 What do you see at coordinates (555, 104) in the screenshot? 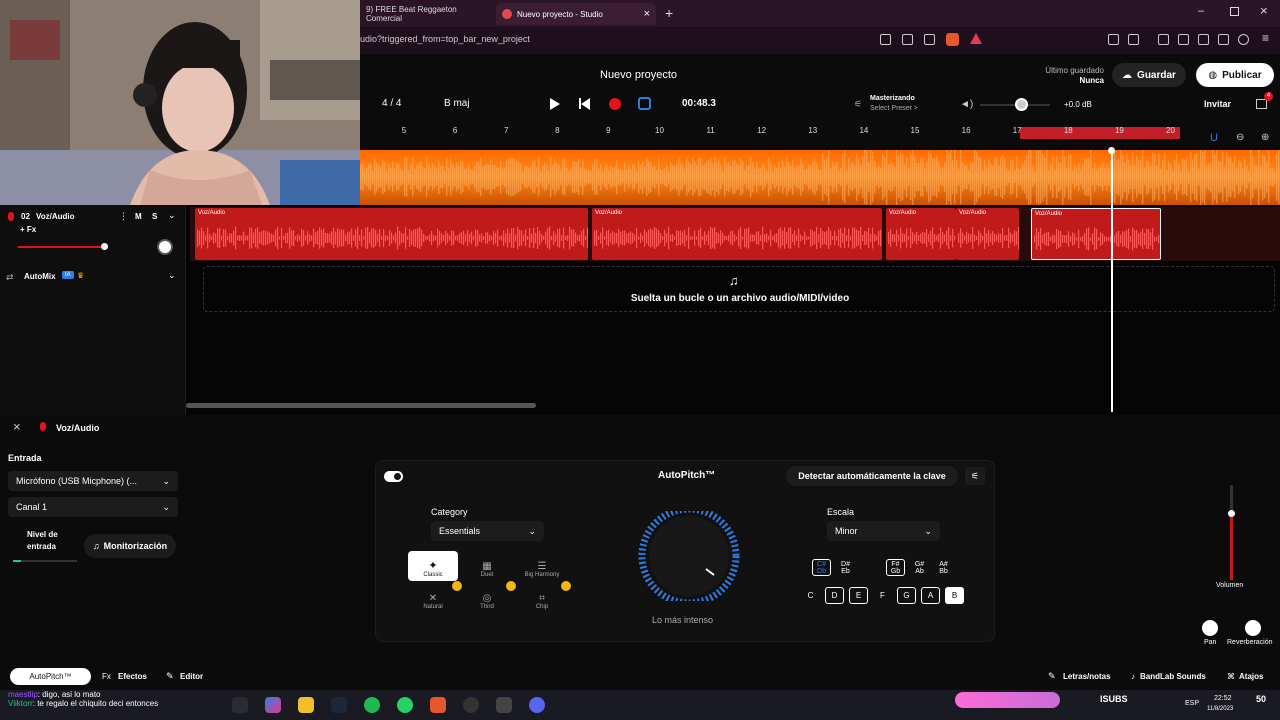
I see `play-icon` at bounding box center [555, 104].